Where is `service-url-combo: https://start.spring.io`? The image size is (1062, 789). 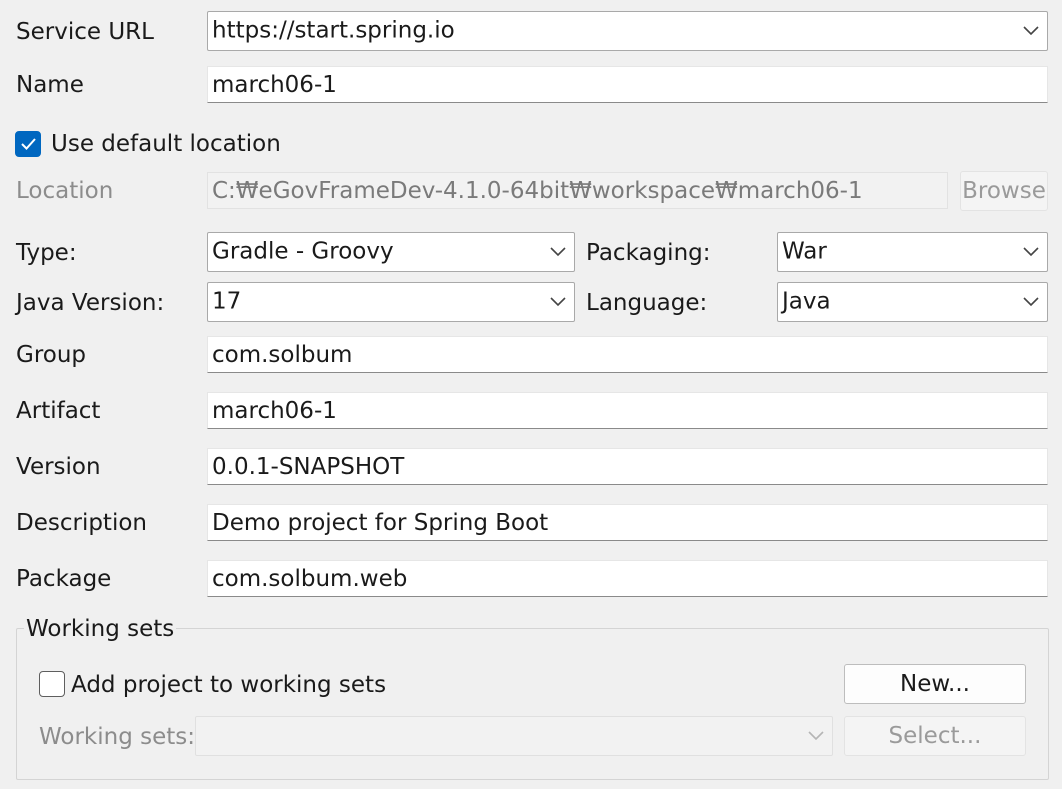
service-url-combo: https://start.spring.io is located at coordinates (627, 31).